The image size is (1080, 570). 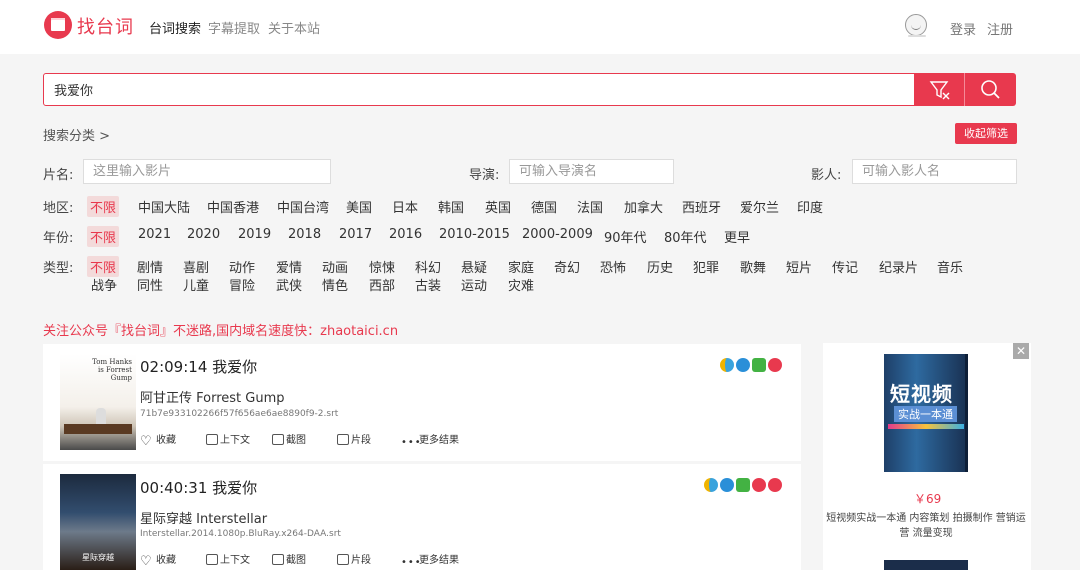 What do you see at coordinates (294, 27) in the screenshot?
I see `nav-about: 关于本站` at bounding box center [294, 27].